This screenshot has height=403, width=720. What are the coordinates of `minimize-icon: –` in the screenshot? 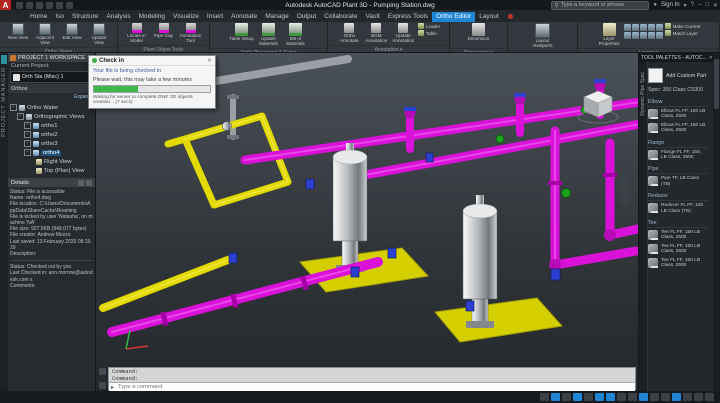 It's located at (699, 5).